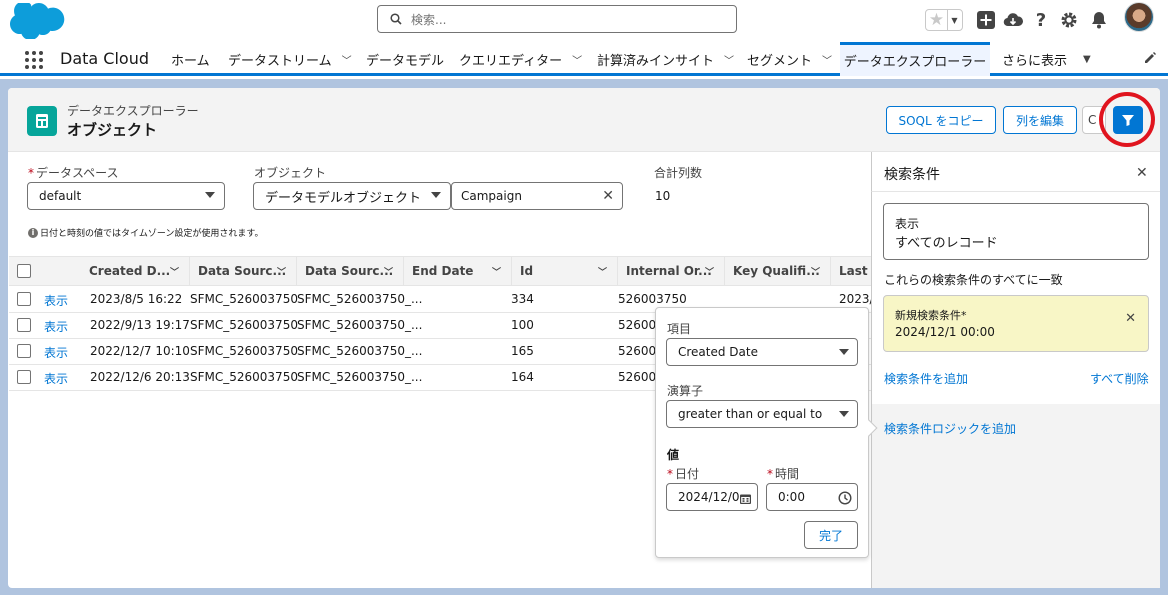  I want to click on global-actions-icon, so click(986, 20).